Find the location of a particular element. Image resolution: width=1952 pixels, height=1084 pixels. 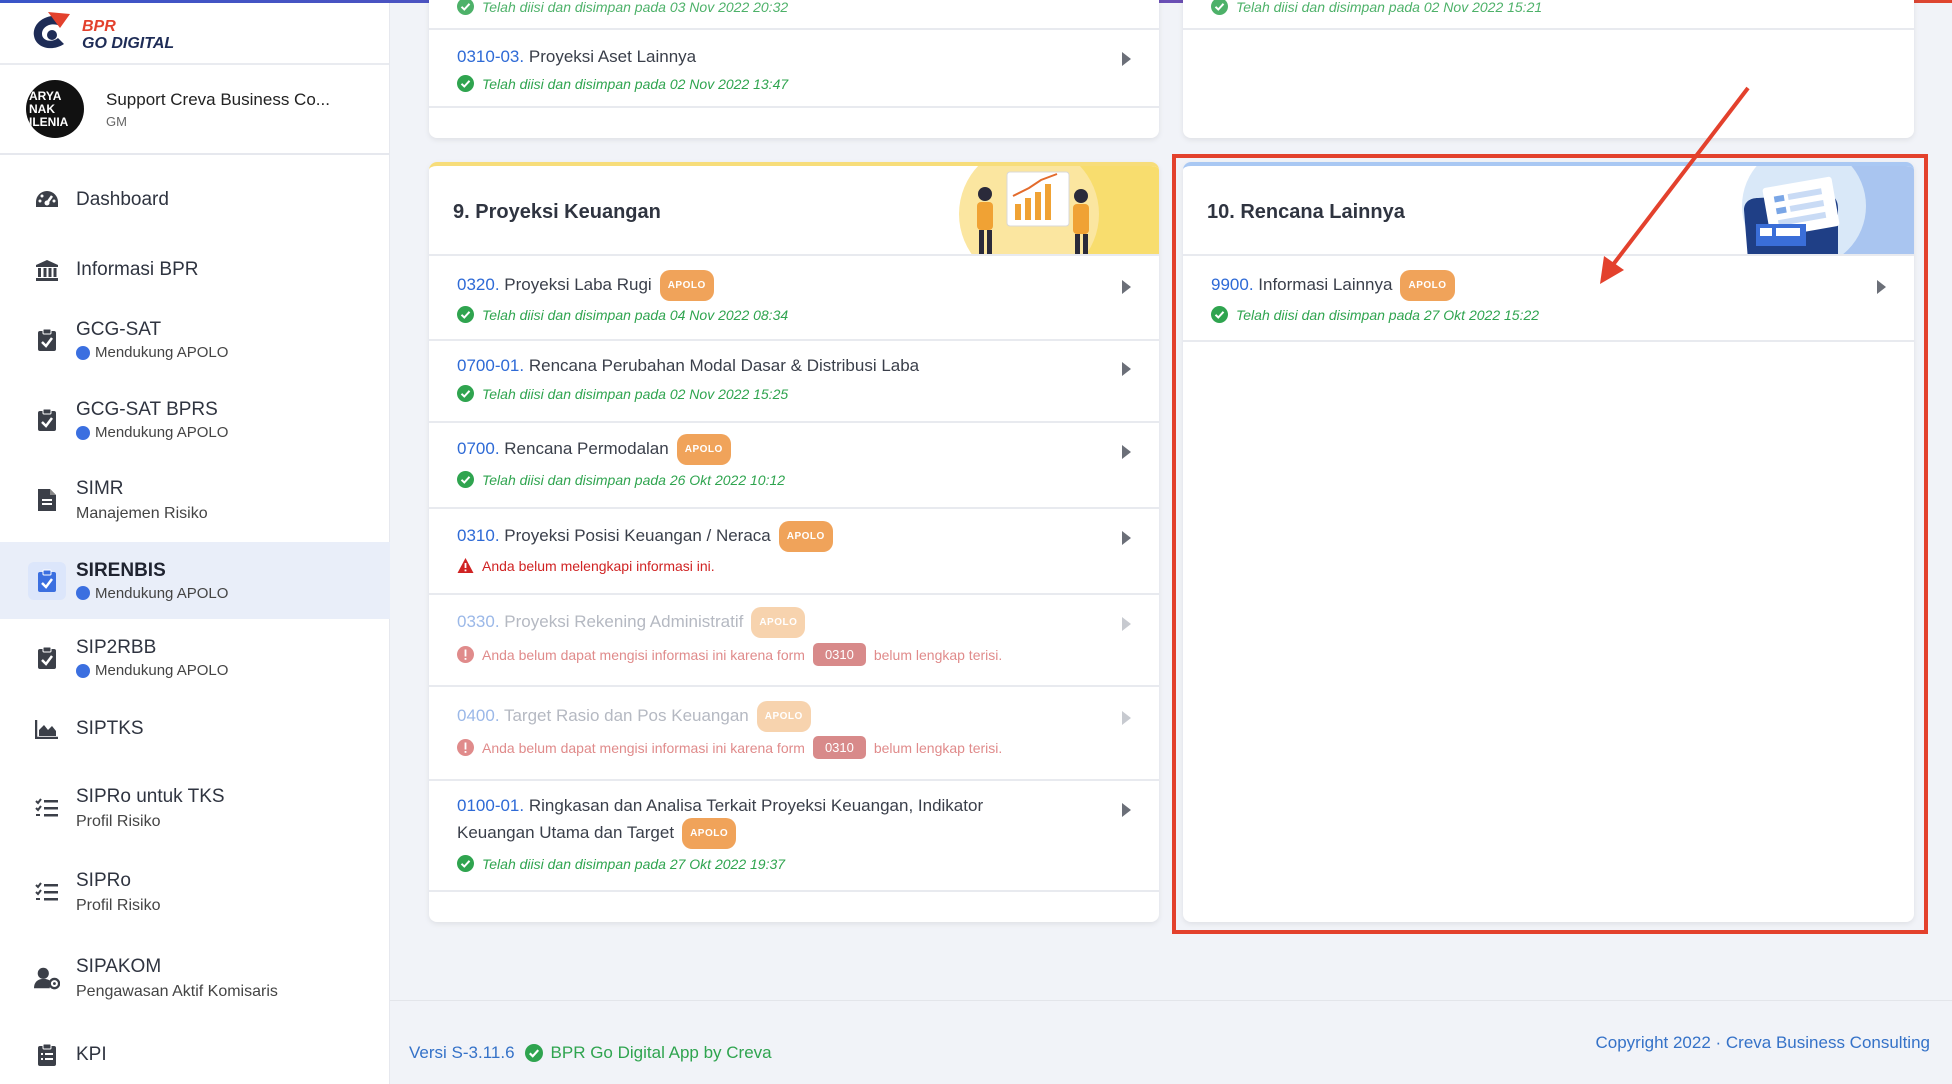

sidebar-item-sirenbis: SIRENBIS Mendukung APOLO is located at coordinates (195, 580).